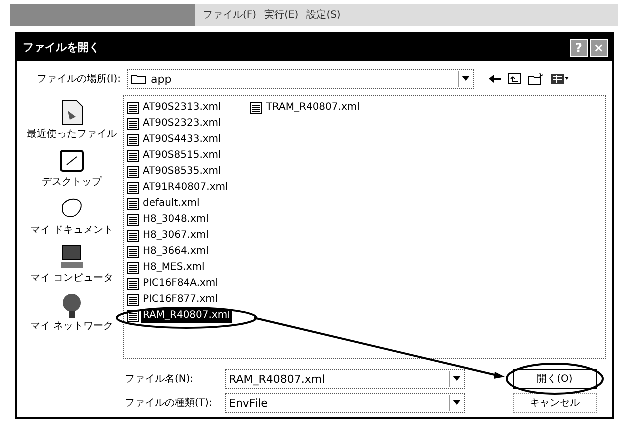 The width and height of the screenshot is (626, 430). What do you see at coordinates (72, 312) in the screenshot?
I see `sidebar-item: マイ ネットワーク` at bounding box center [72, 312].